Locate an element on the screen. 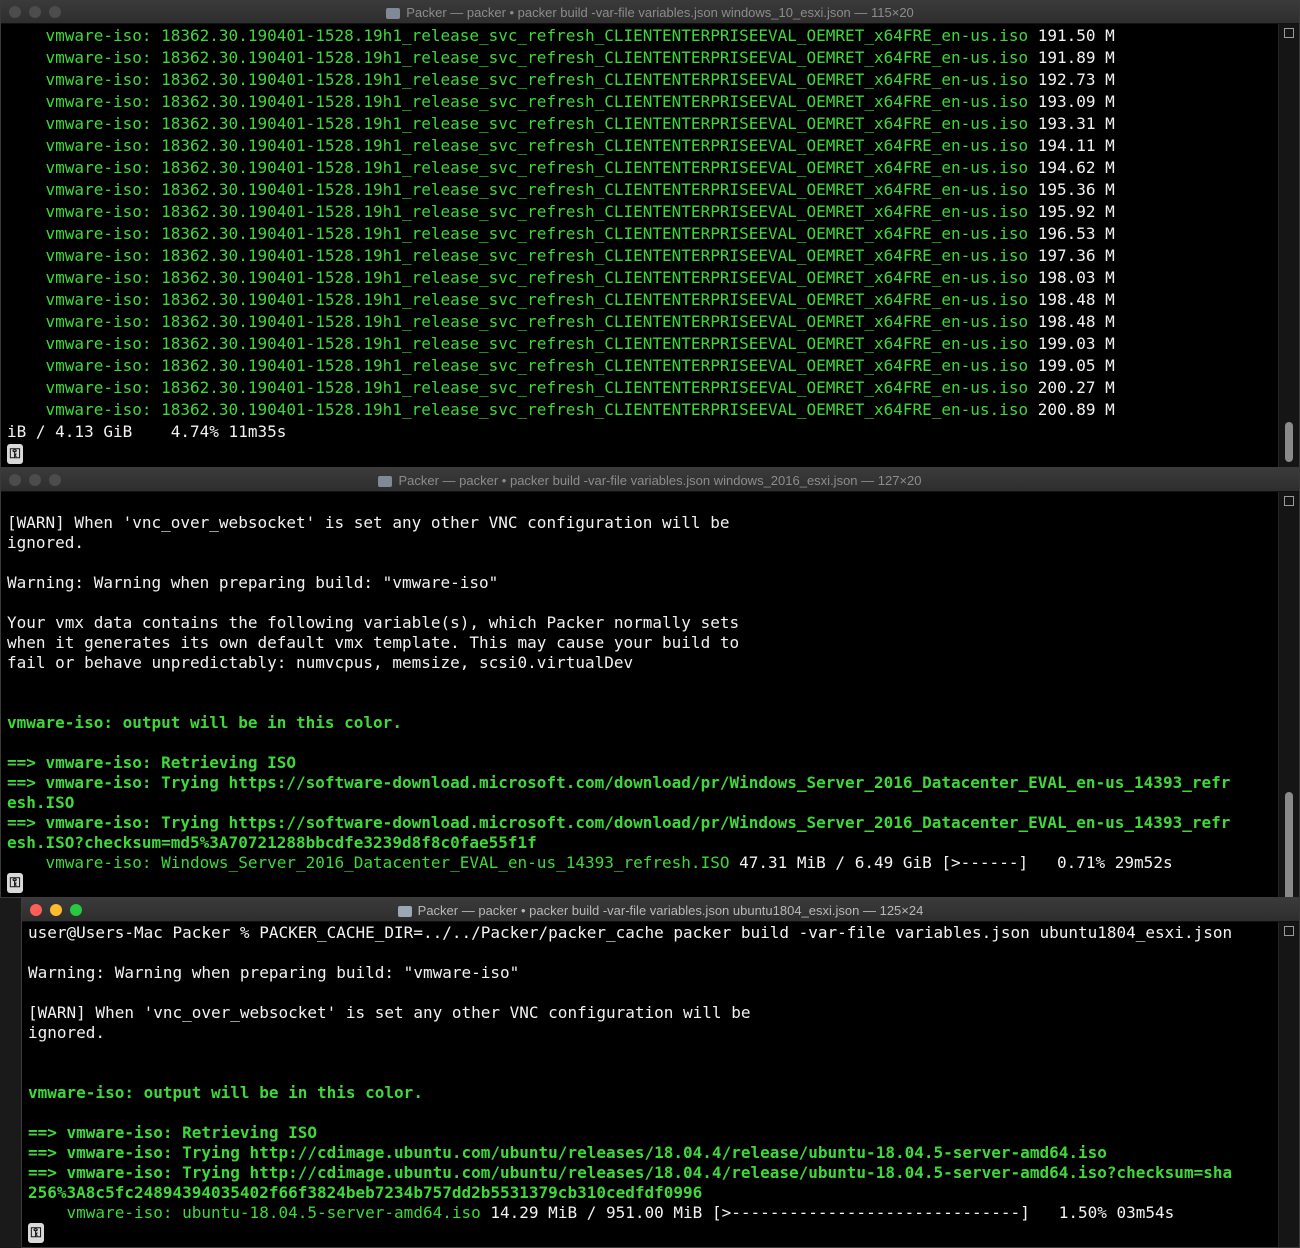 This screenshot has height=1248, width=1300. download-size: 198.48 M is located at coordinates (1076, 321).